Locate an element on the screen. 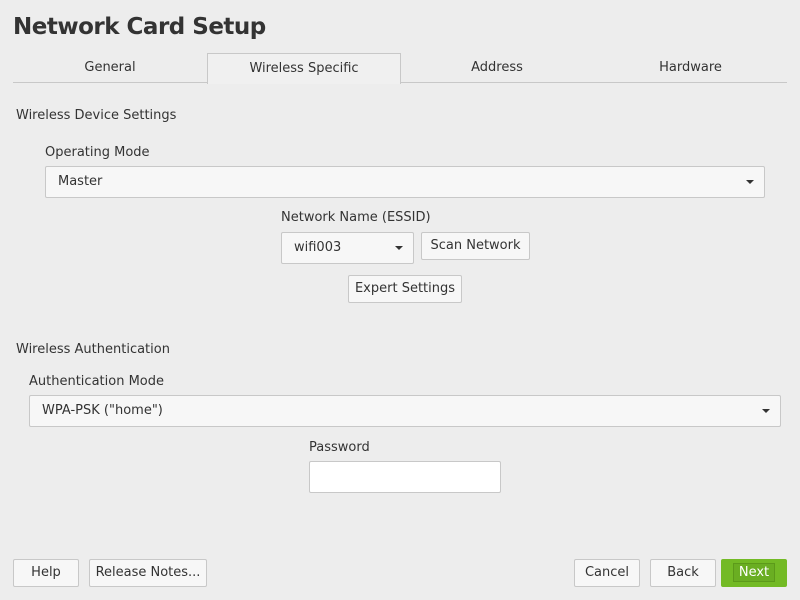  back-button: Back is located at coordinates (683, 573).